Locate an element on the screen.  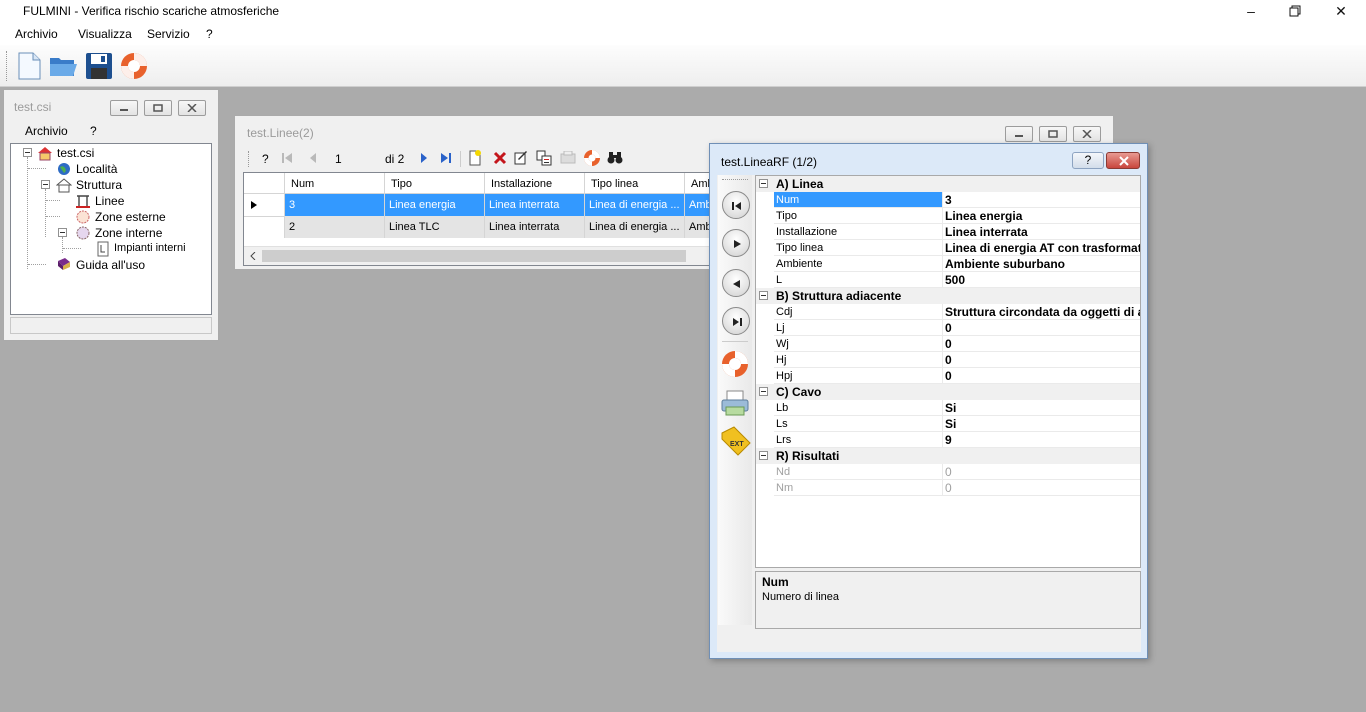
move-last-icon is located at coordinates (446, 158).